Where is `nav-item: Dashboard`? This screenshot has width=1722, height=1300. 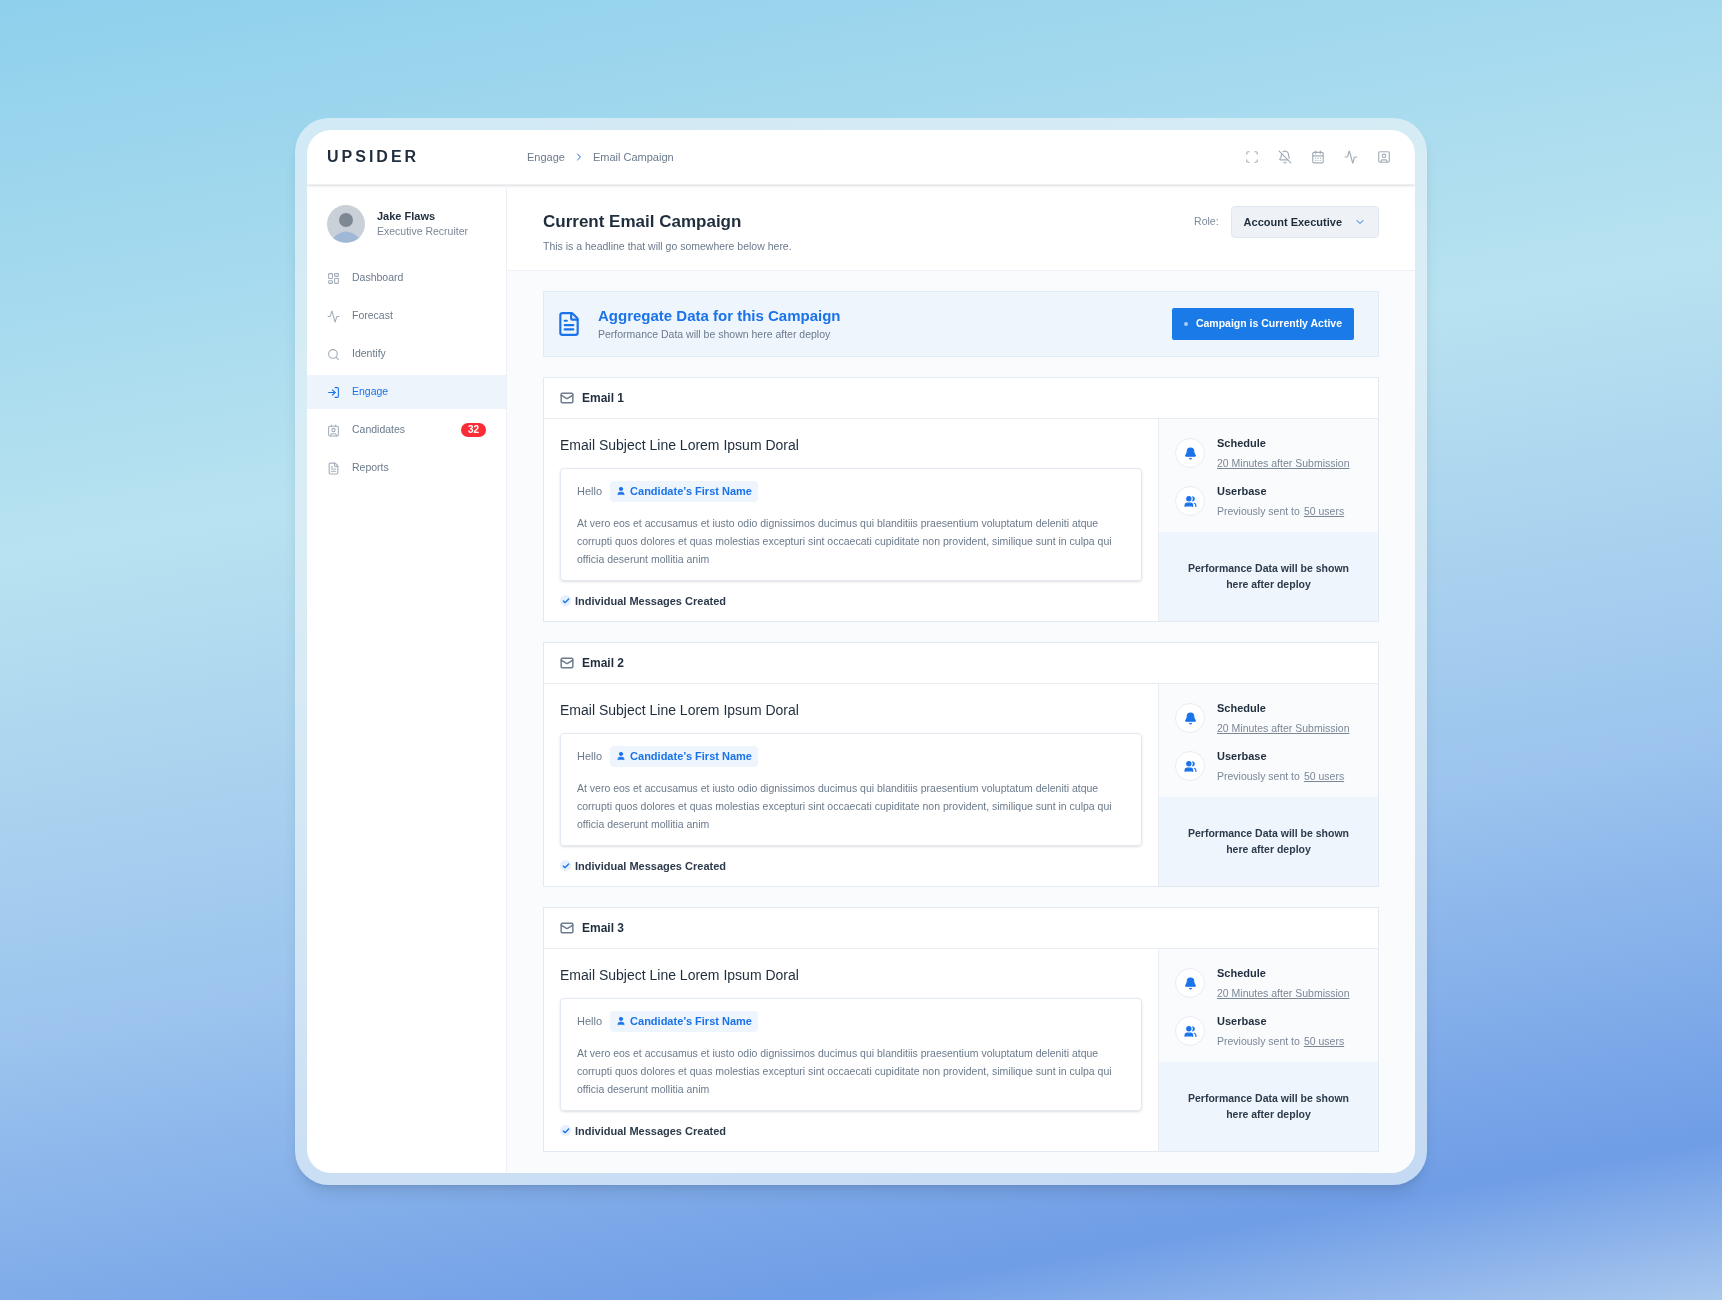 nav-item: Dashboard is located at coordinates (406, 278).